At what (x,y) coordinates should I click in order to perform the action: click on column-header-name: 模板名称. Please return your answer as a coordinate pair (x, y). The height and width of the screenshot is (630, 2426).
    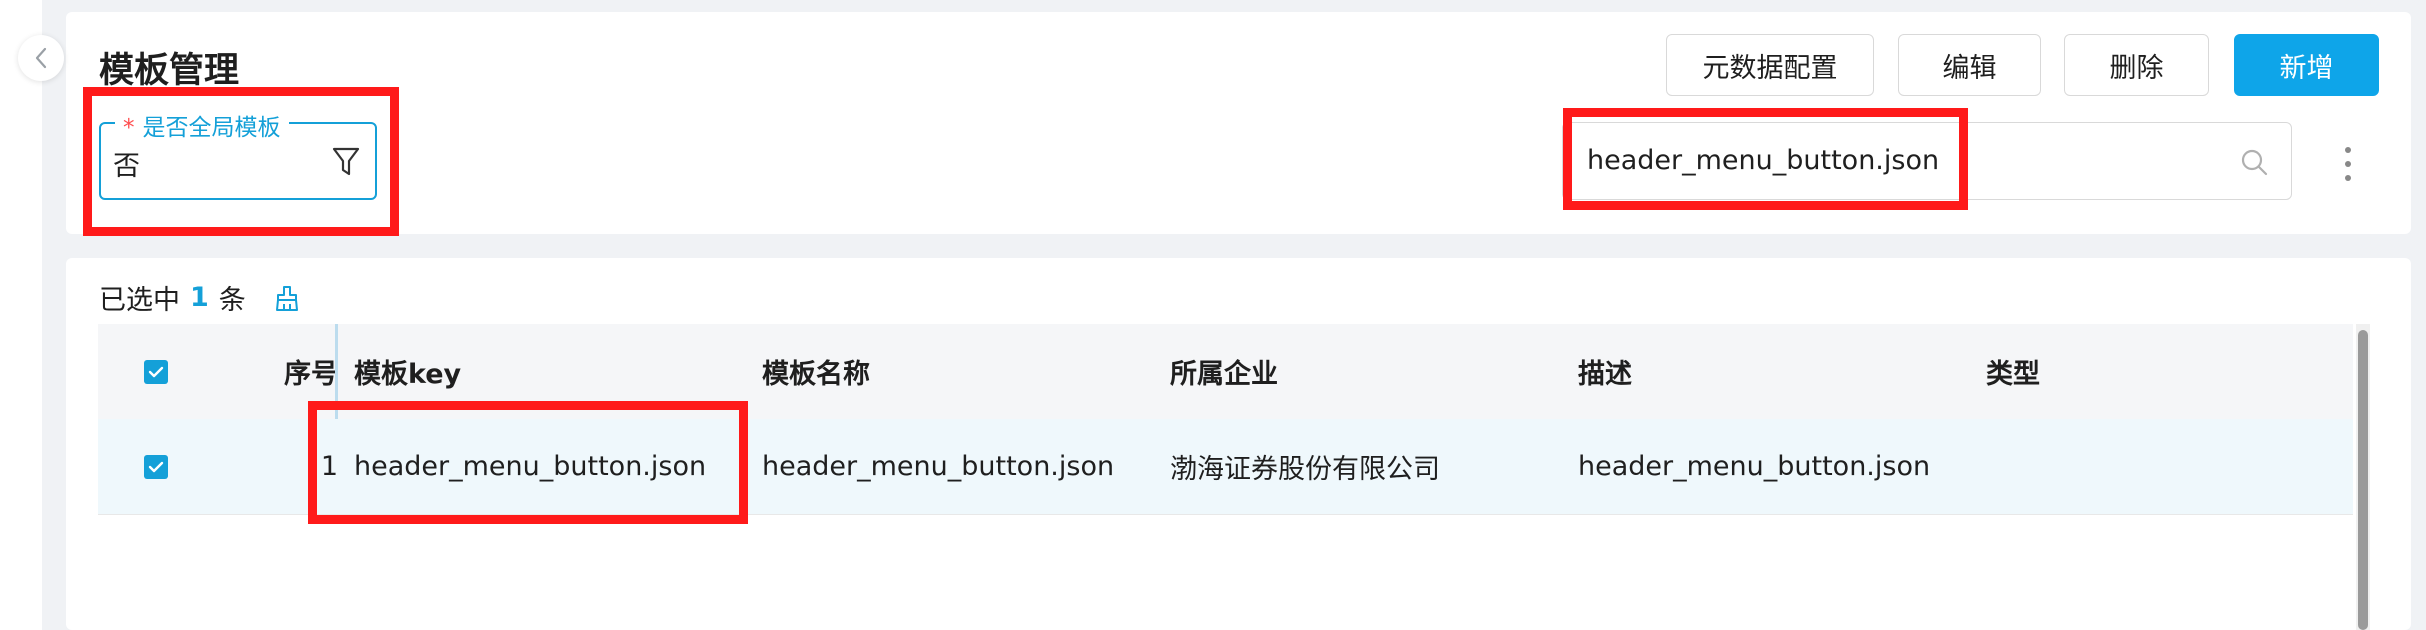
    Looking at the image, I should click on (816, 371).